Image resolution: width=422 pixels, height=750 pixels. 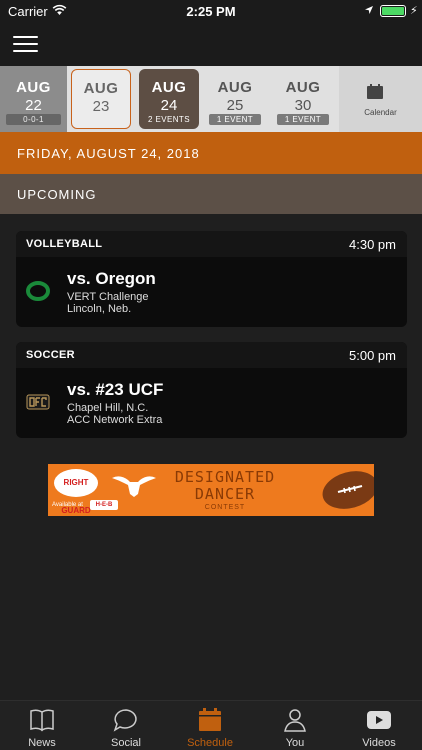 I want to click on oregon-logo-icon, so click(x=38, y=291).